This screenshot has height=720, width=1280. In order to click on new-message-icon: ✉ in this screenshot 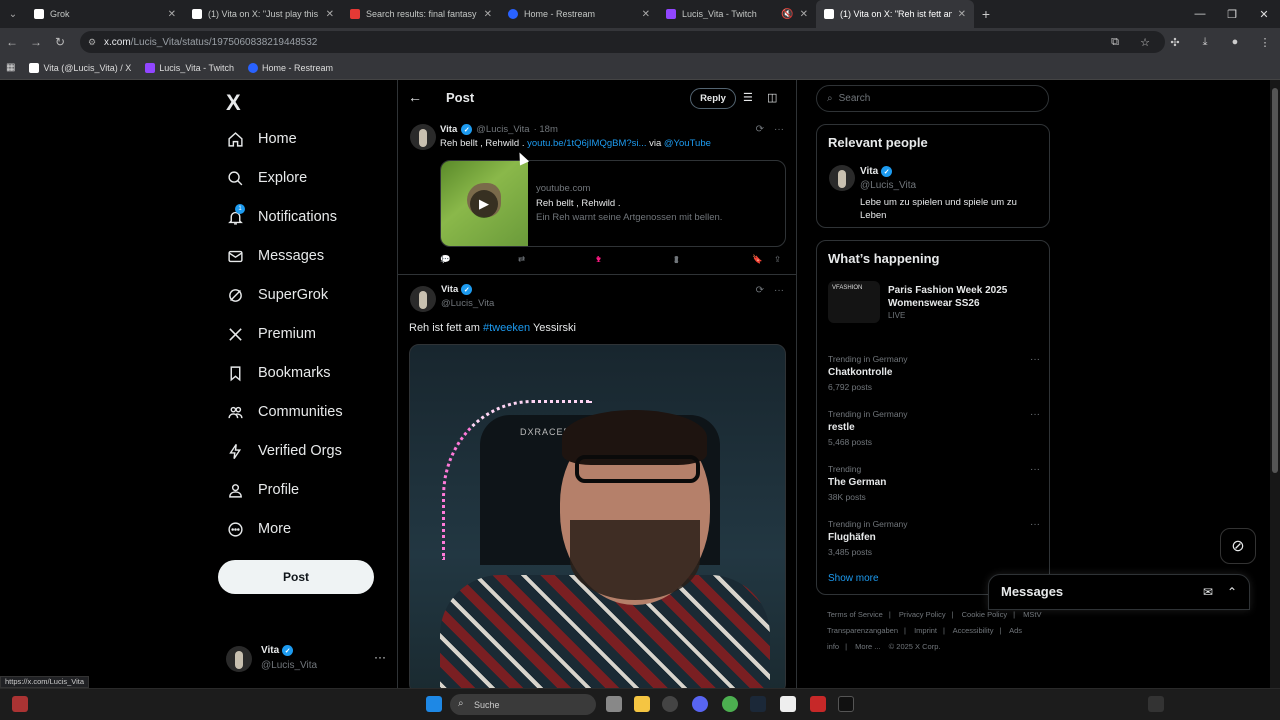, I will do `click(1208, 592)`.